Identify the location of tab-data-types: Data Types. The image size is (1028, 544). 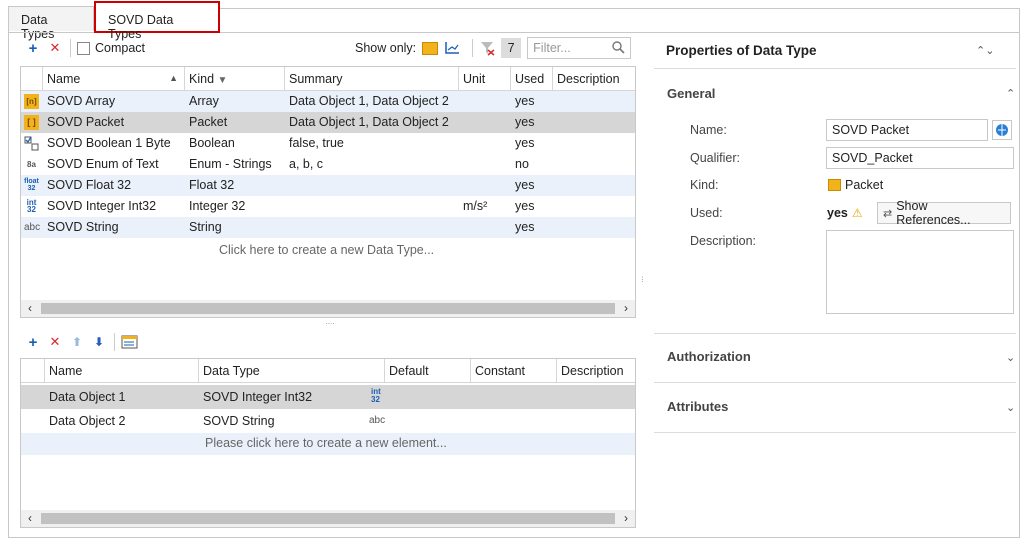
(51, 23).